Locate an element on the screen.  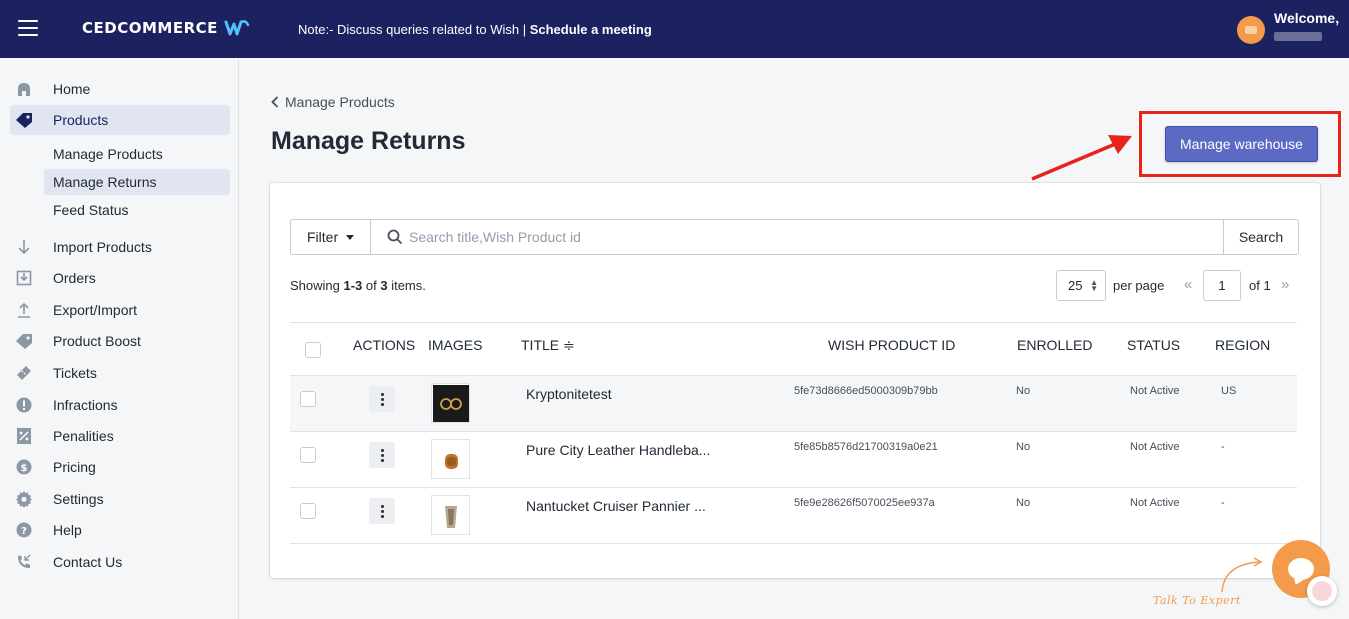
sidebar-item-export-import: Export/Import is located at coordinates (120, 310).